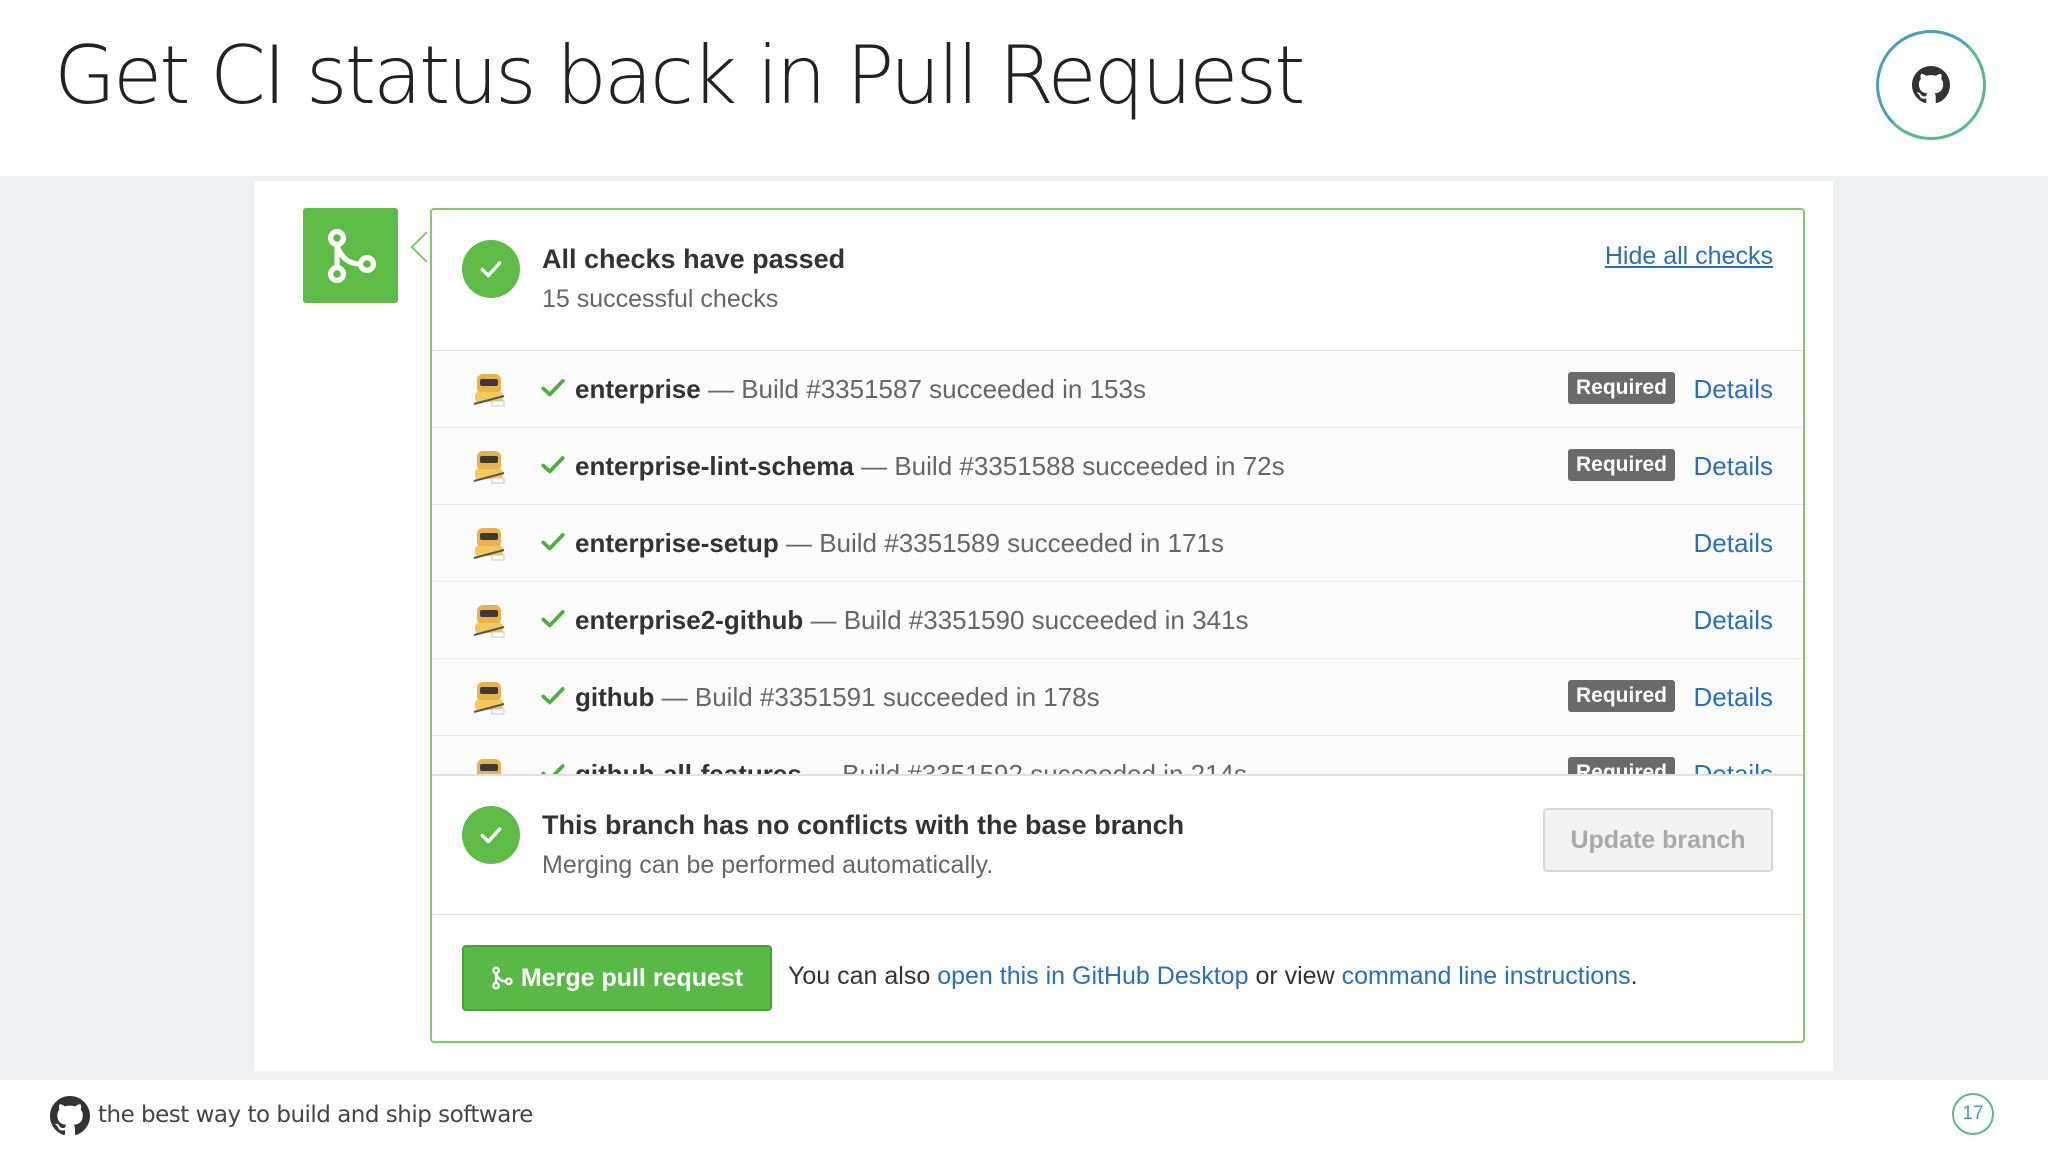  I want to click on check-name: enterprise, so click(638, 389).